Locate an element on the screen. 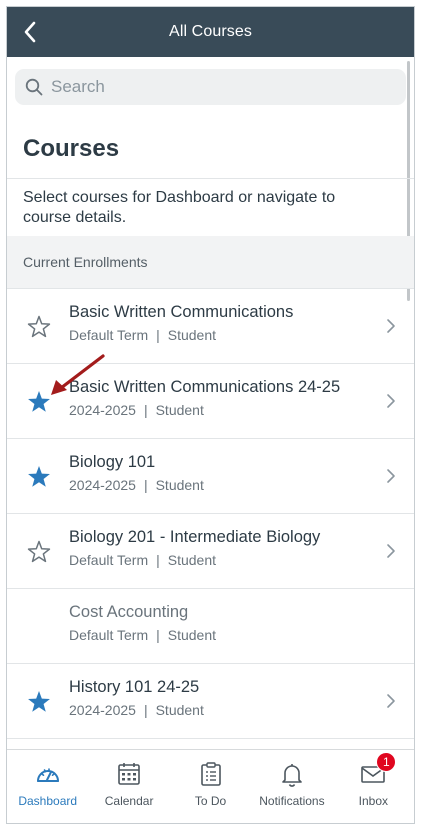 This screenshot has width=421, height=830. tab-dashboard: Dashboard is located at coordinates (47, 786).